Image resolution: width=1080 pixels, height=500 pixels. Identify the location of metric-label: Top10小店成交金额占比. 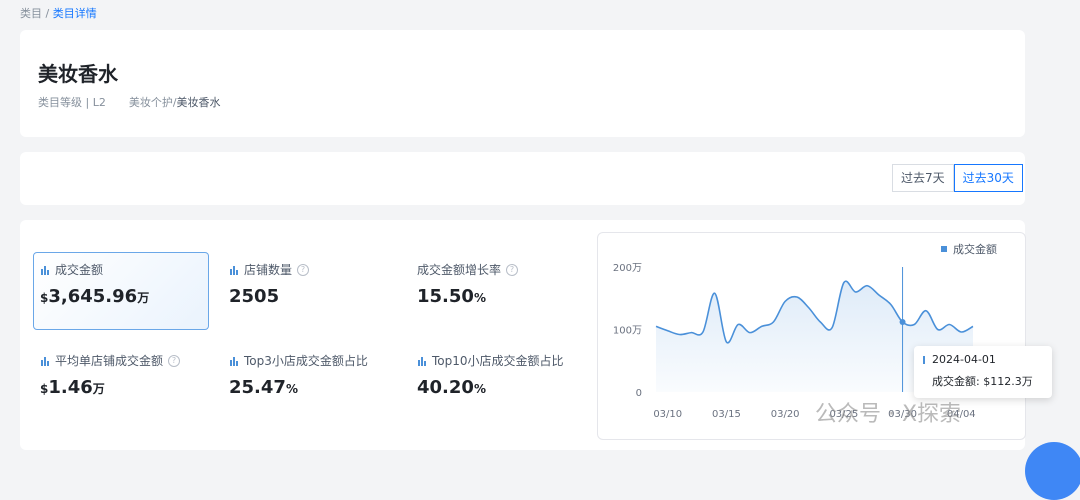
(498, 361).